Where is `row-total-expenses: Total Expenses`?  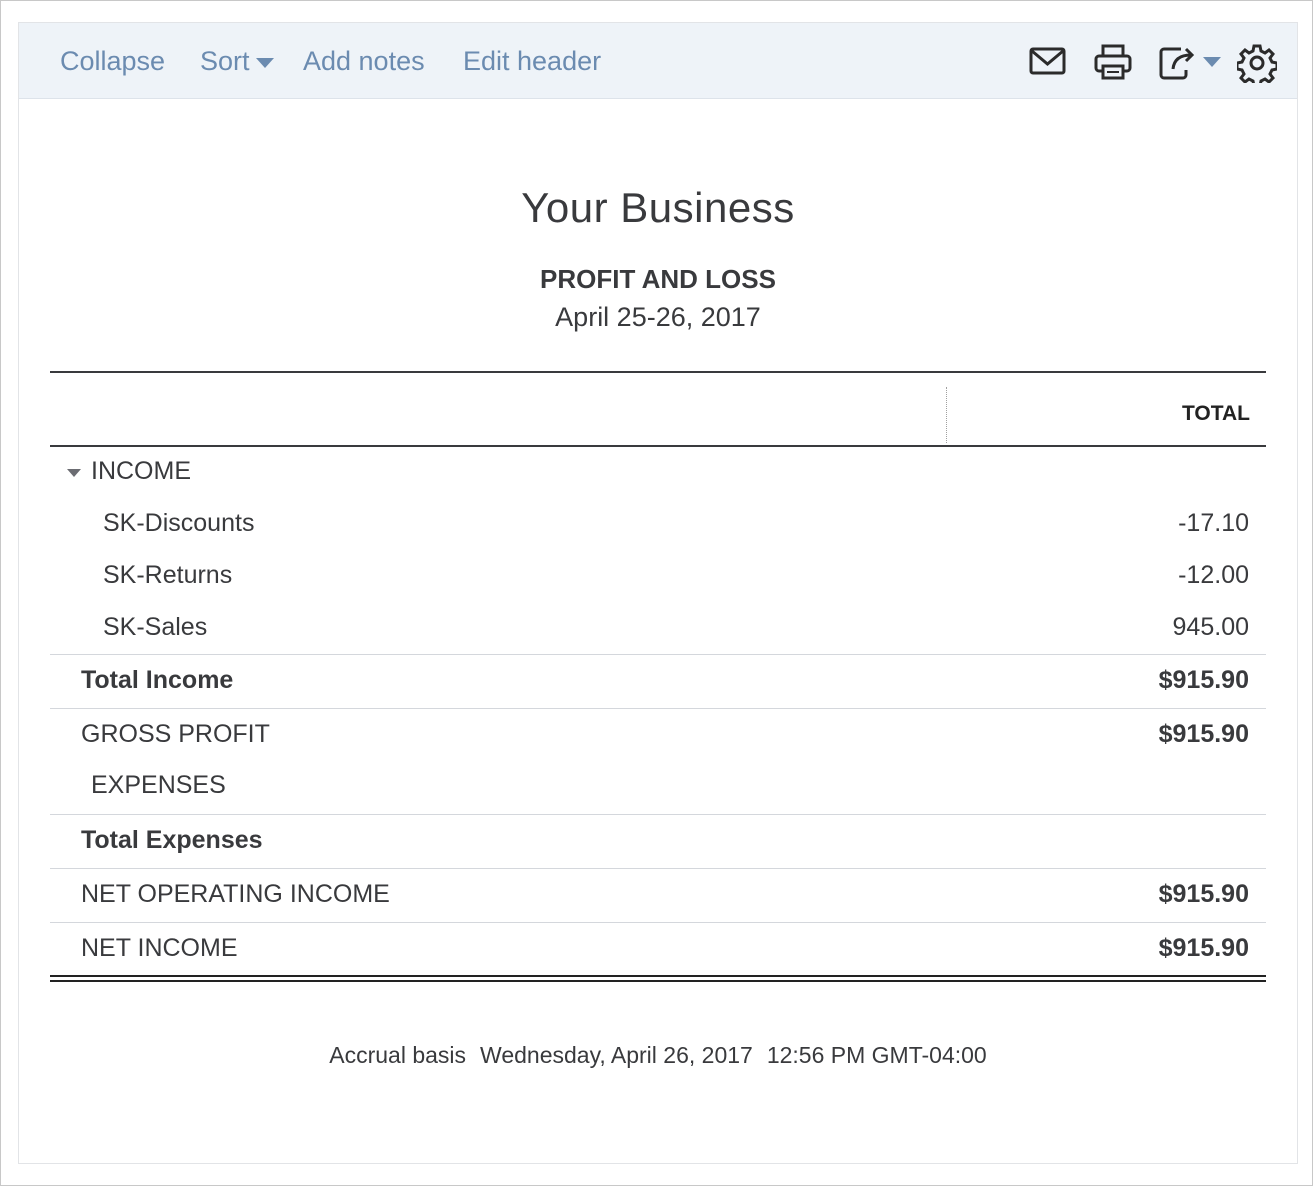 row-total-expenses: Total Expenses is located at coordinates (658, 841).